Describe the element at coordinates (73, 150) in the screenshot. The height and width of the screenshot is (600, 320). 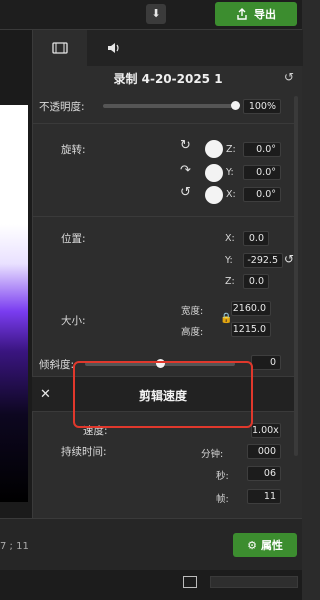
I see `rotation-label: 旋转:` at that location.